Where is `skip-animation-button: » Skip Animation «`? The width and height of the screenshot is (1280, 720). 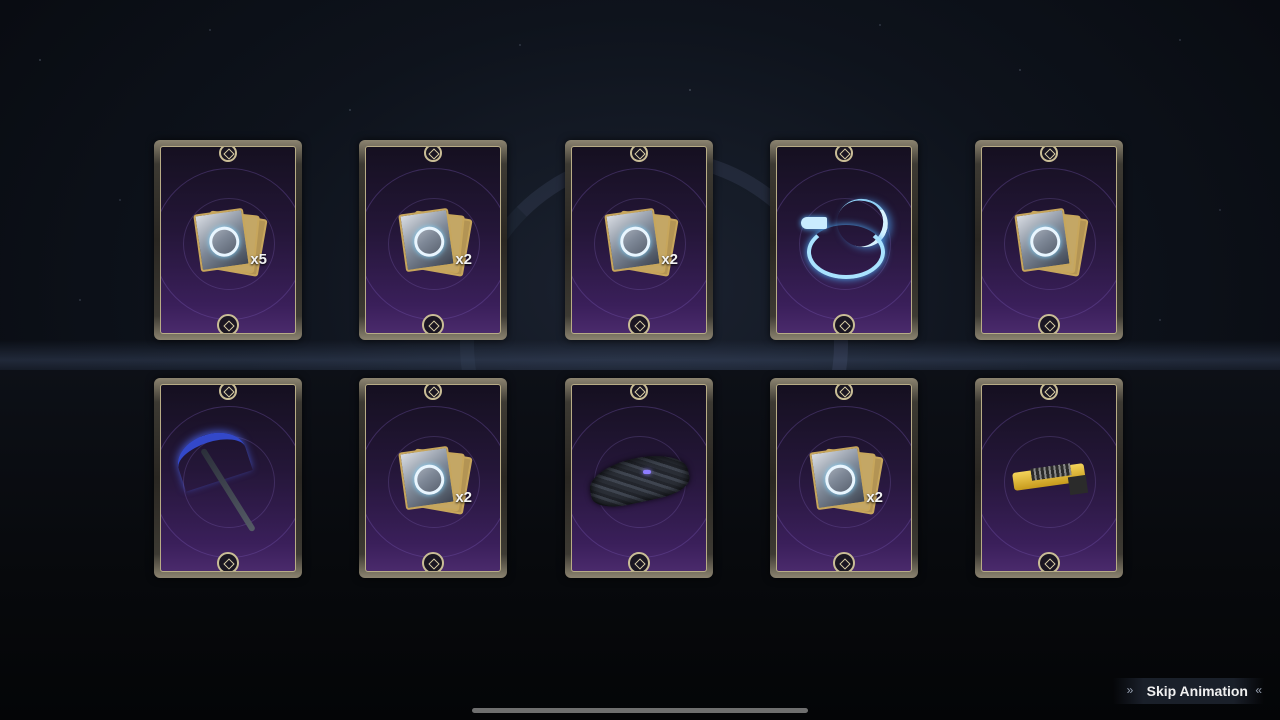
skip-animation-button: » Skip Animation « is located at coordinates (1188, 691).